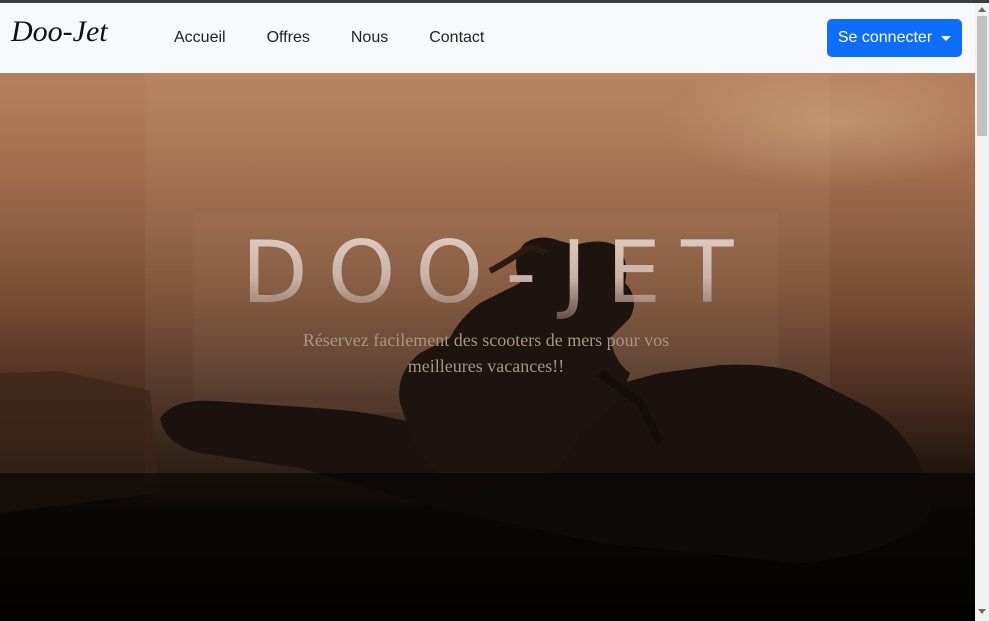 This screenshot has height=621, width=989. I want to click on vertical-scrollbar, so click(982, 312).